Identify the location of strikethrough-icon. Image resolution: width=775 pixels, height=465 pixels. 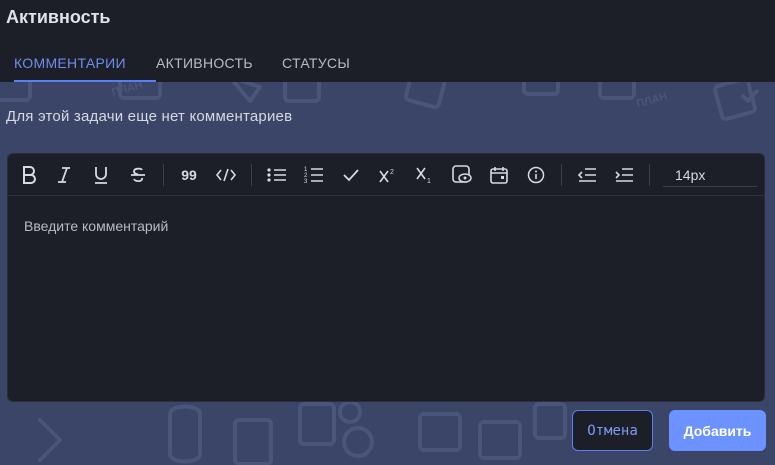
(138, 175).